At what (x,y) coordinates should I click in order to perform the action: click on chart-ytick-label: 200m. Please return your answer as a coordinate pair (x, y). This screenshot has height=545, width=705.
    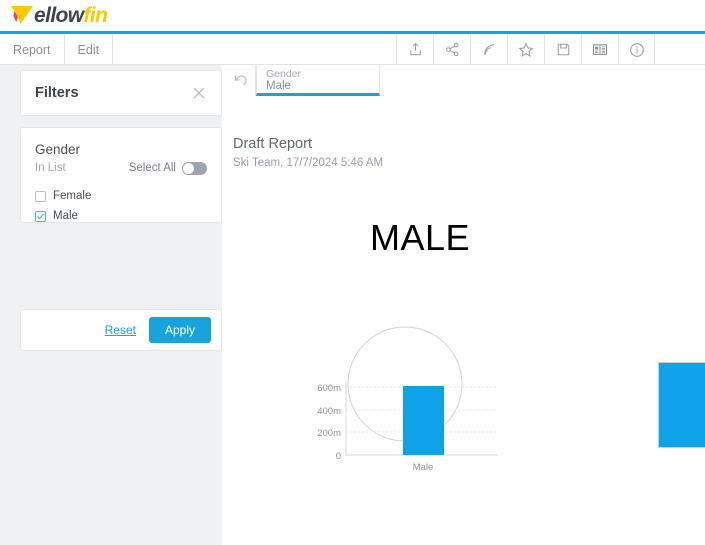
    Looking at the image, I should click on (329, 433).